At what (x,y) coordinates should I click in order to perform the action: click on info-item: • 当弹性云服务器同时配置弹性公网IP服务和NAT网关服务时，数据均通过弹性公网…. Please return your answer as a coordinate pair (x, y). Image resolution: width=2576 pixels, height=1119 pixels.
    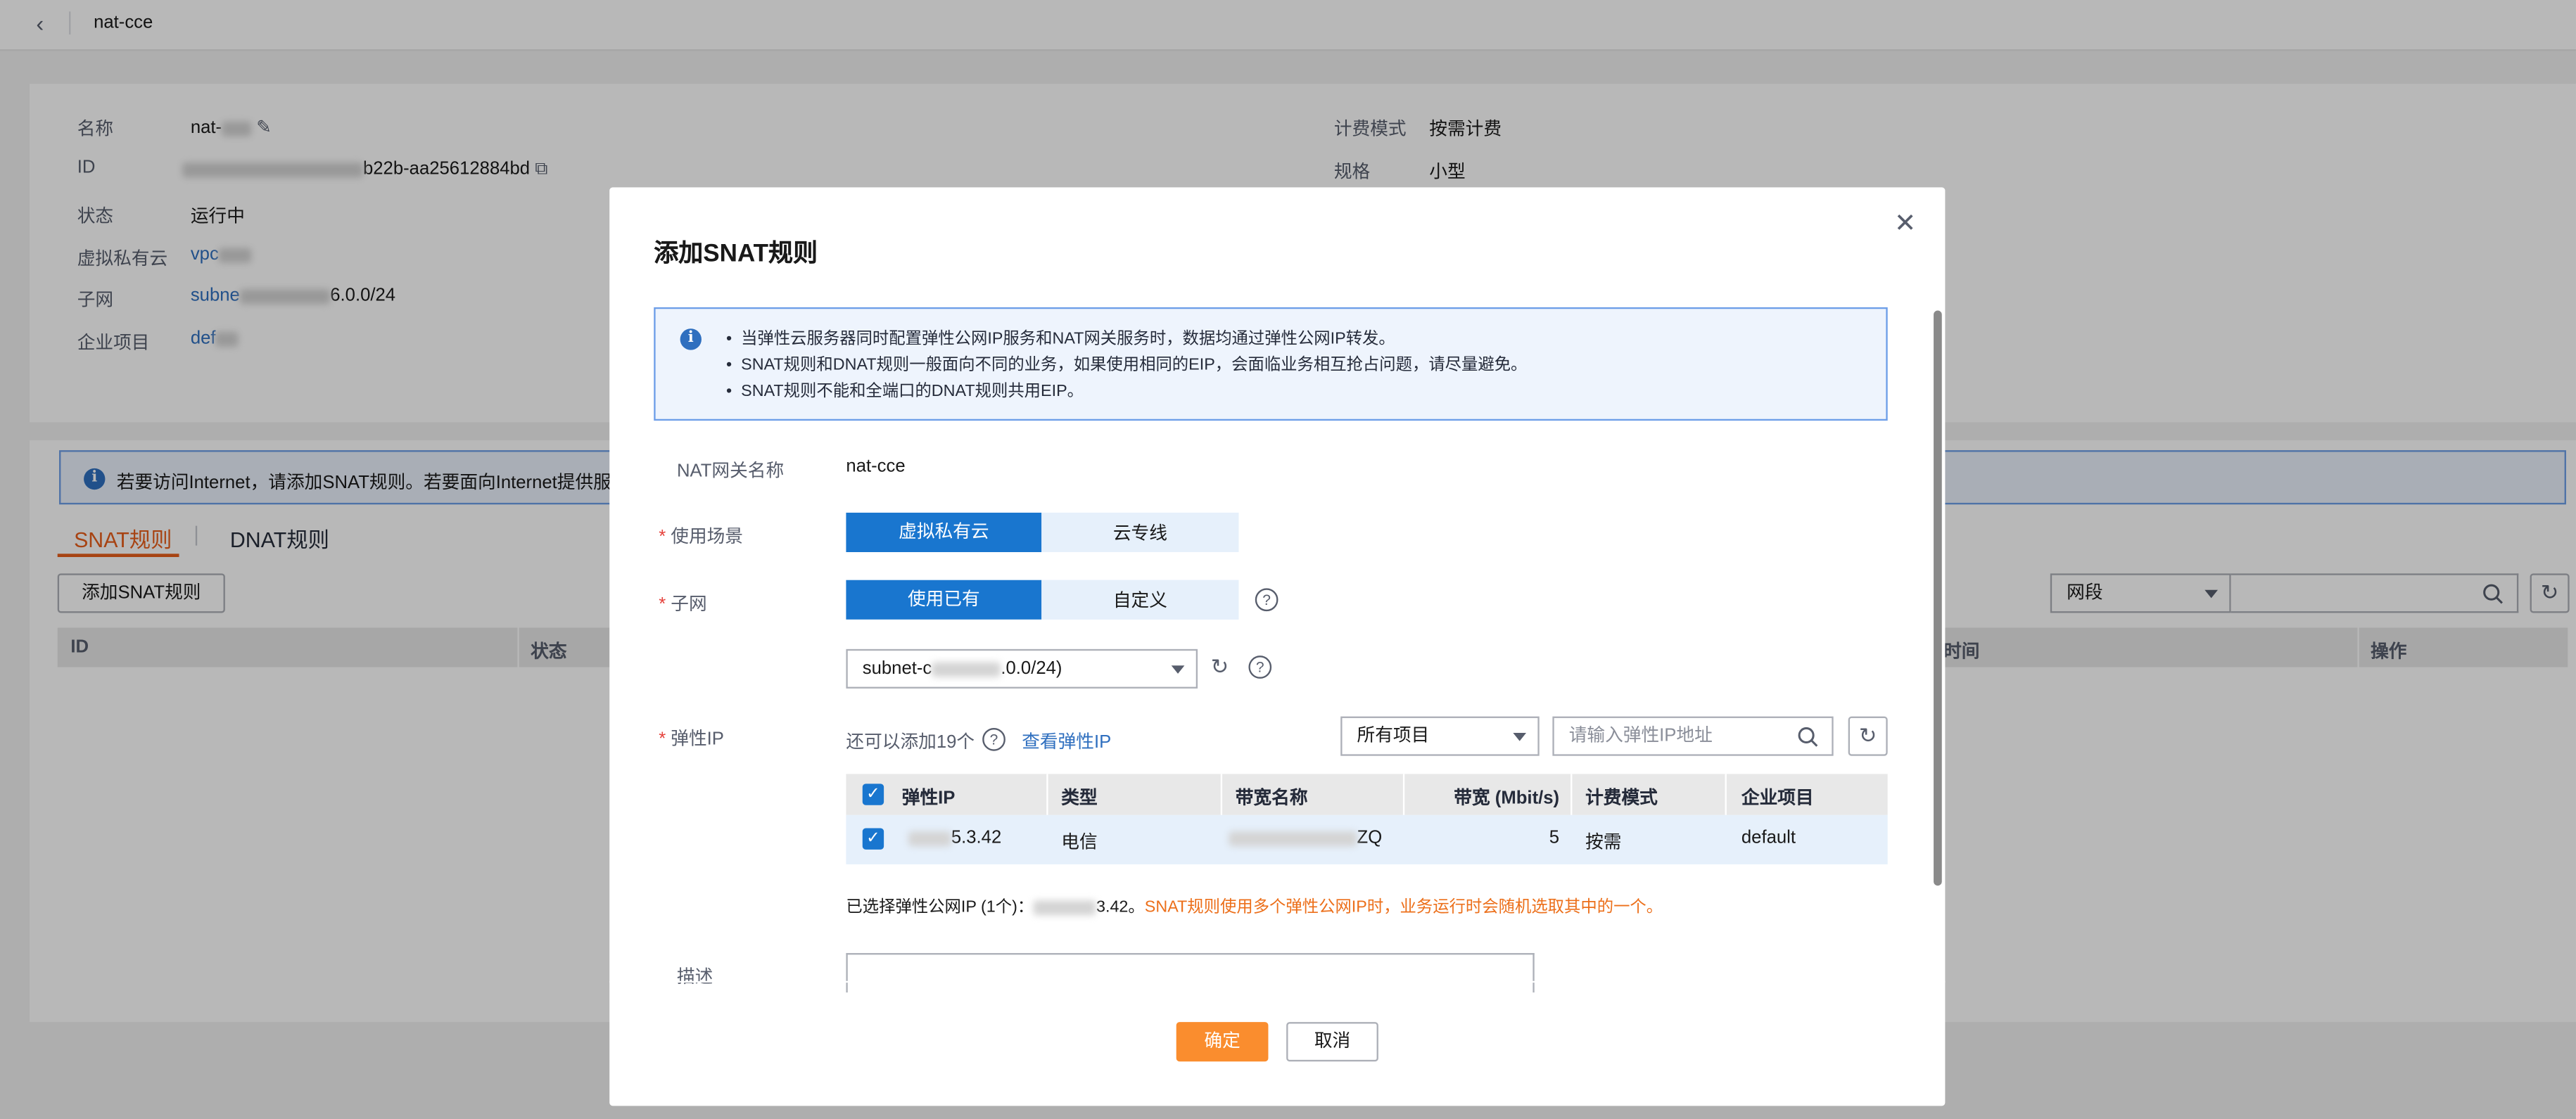
    Looking at the image, I should click on (1060, 339).